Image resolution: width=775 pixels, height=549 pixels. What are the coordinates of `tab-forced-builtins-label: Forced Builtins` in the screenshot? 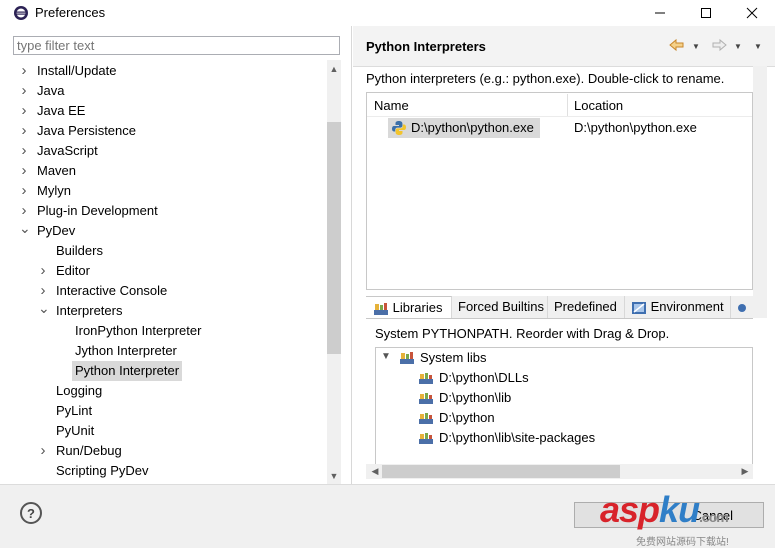 It's located at (501, 306).